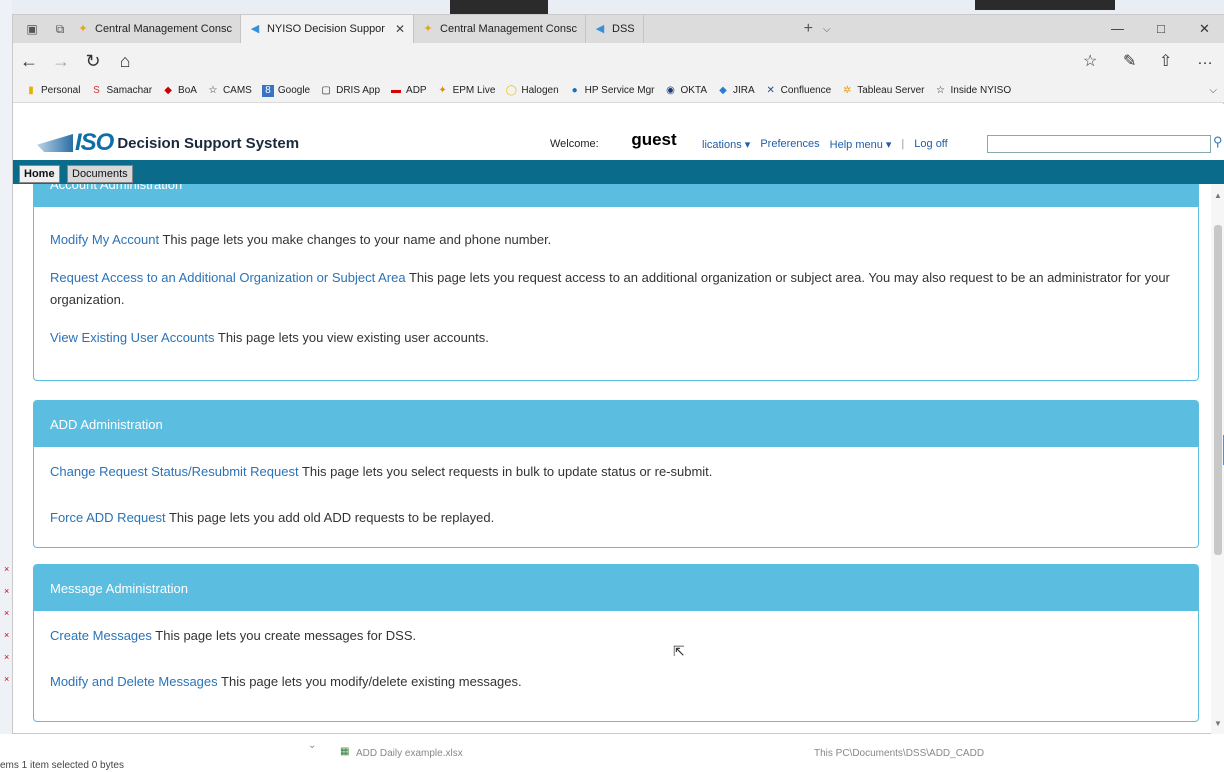 This screenshot has width=1224, height=772. What do you see at coordinates (827, 29) in the screenshot?
I see `tab-list-chevron-icon: ⌵` at bounding box center [827, 29].